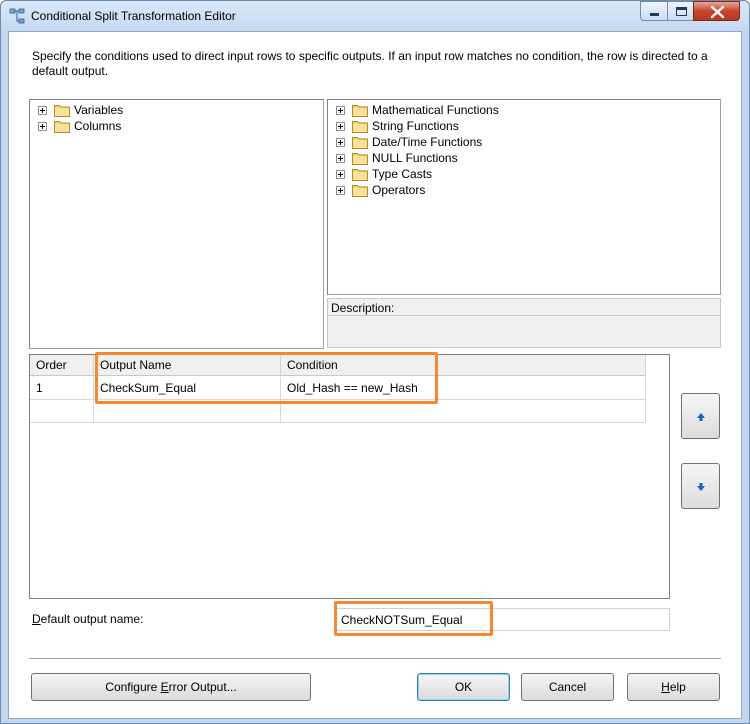  What do you see at coordinates (402, 174) in the screenshot?
I see `tree-item-label: Type Casts` at bounding box center [402, 174].